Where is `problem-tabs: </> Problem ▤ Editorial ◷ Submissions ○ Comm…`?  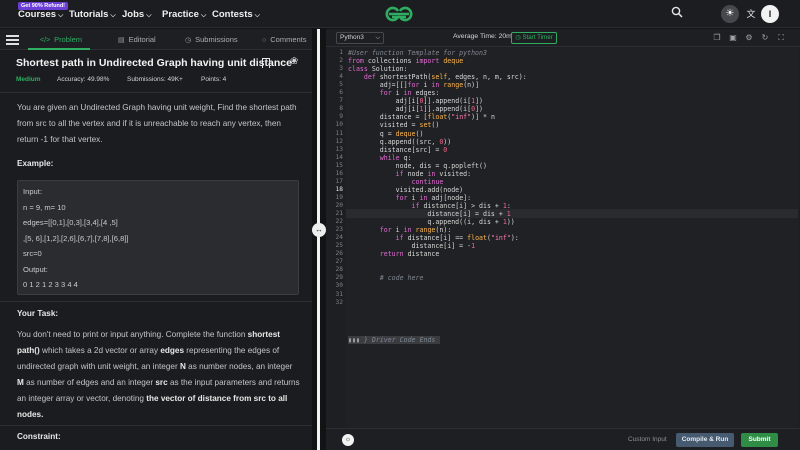
problem-tabs: </> Problem ▤ Editorial ◷ Submissions ○ Comm… is located at coordinates (156, 39).